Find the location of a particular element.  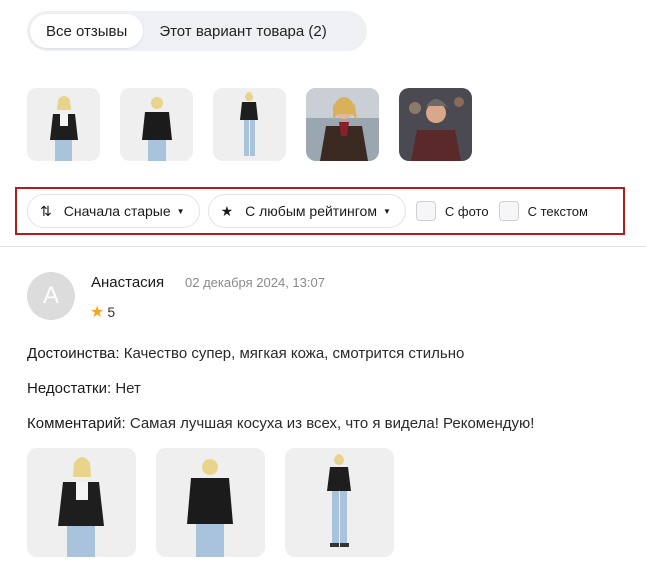

review-photos is located at coordinates (210, 502).